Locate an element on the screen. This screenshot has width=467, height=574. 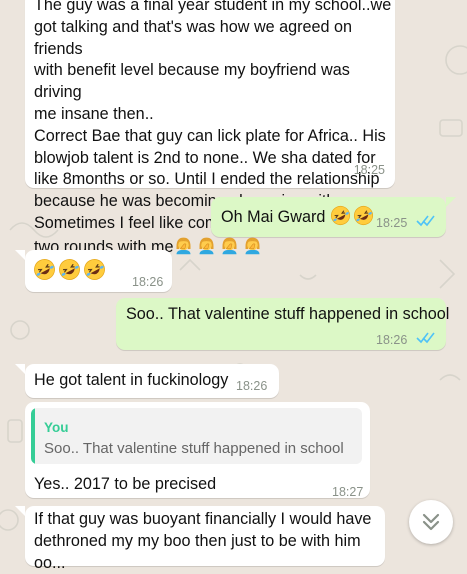
message-line: Oh Mai Gward is located at coordinates (273, 217).